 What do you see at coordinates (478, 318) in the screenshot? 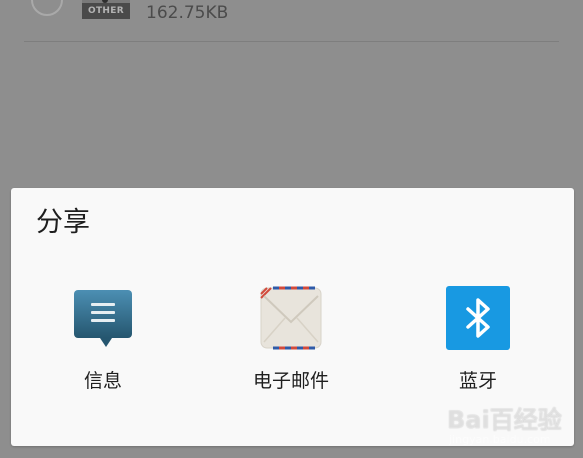
I see `bluetooth-icon` at bounding box center [478, 318].